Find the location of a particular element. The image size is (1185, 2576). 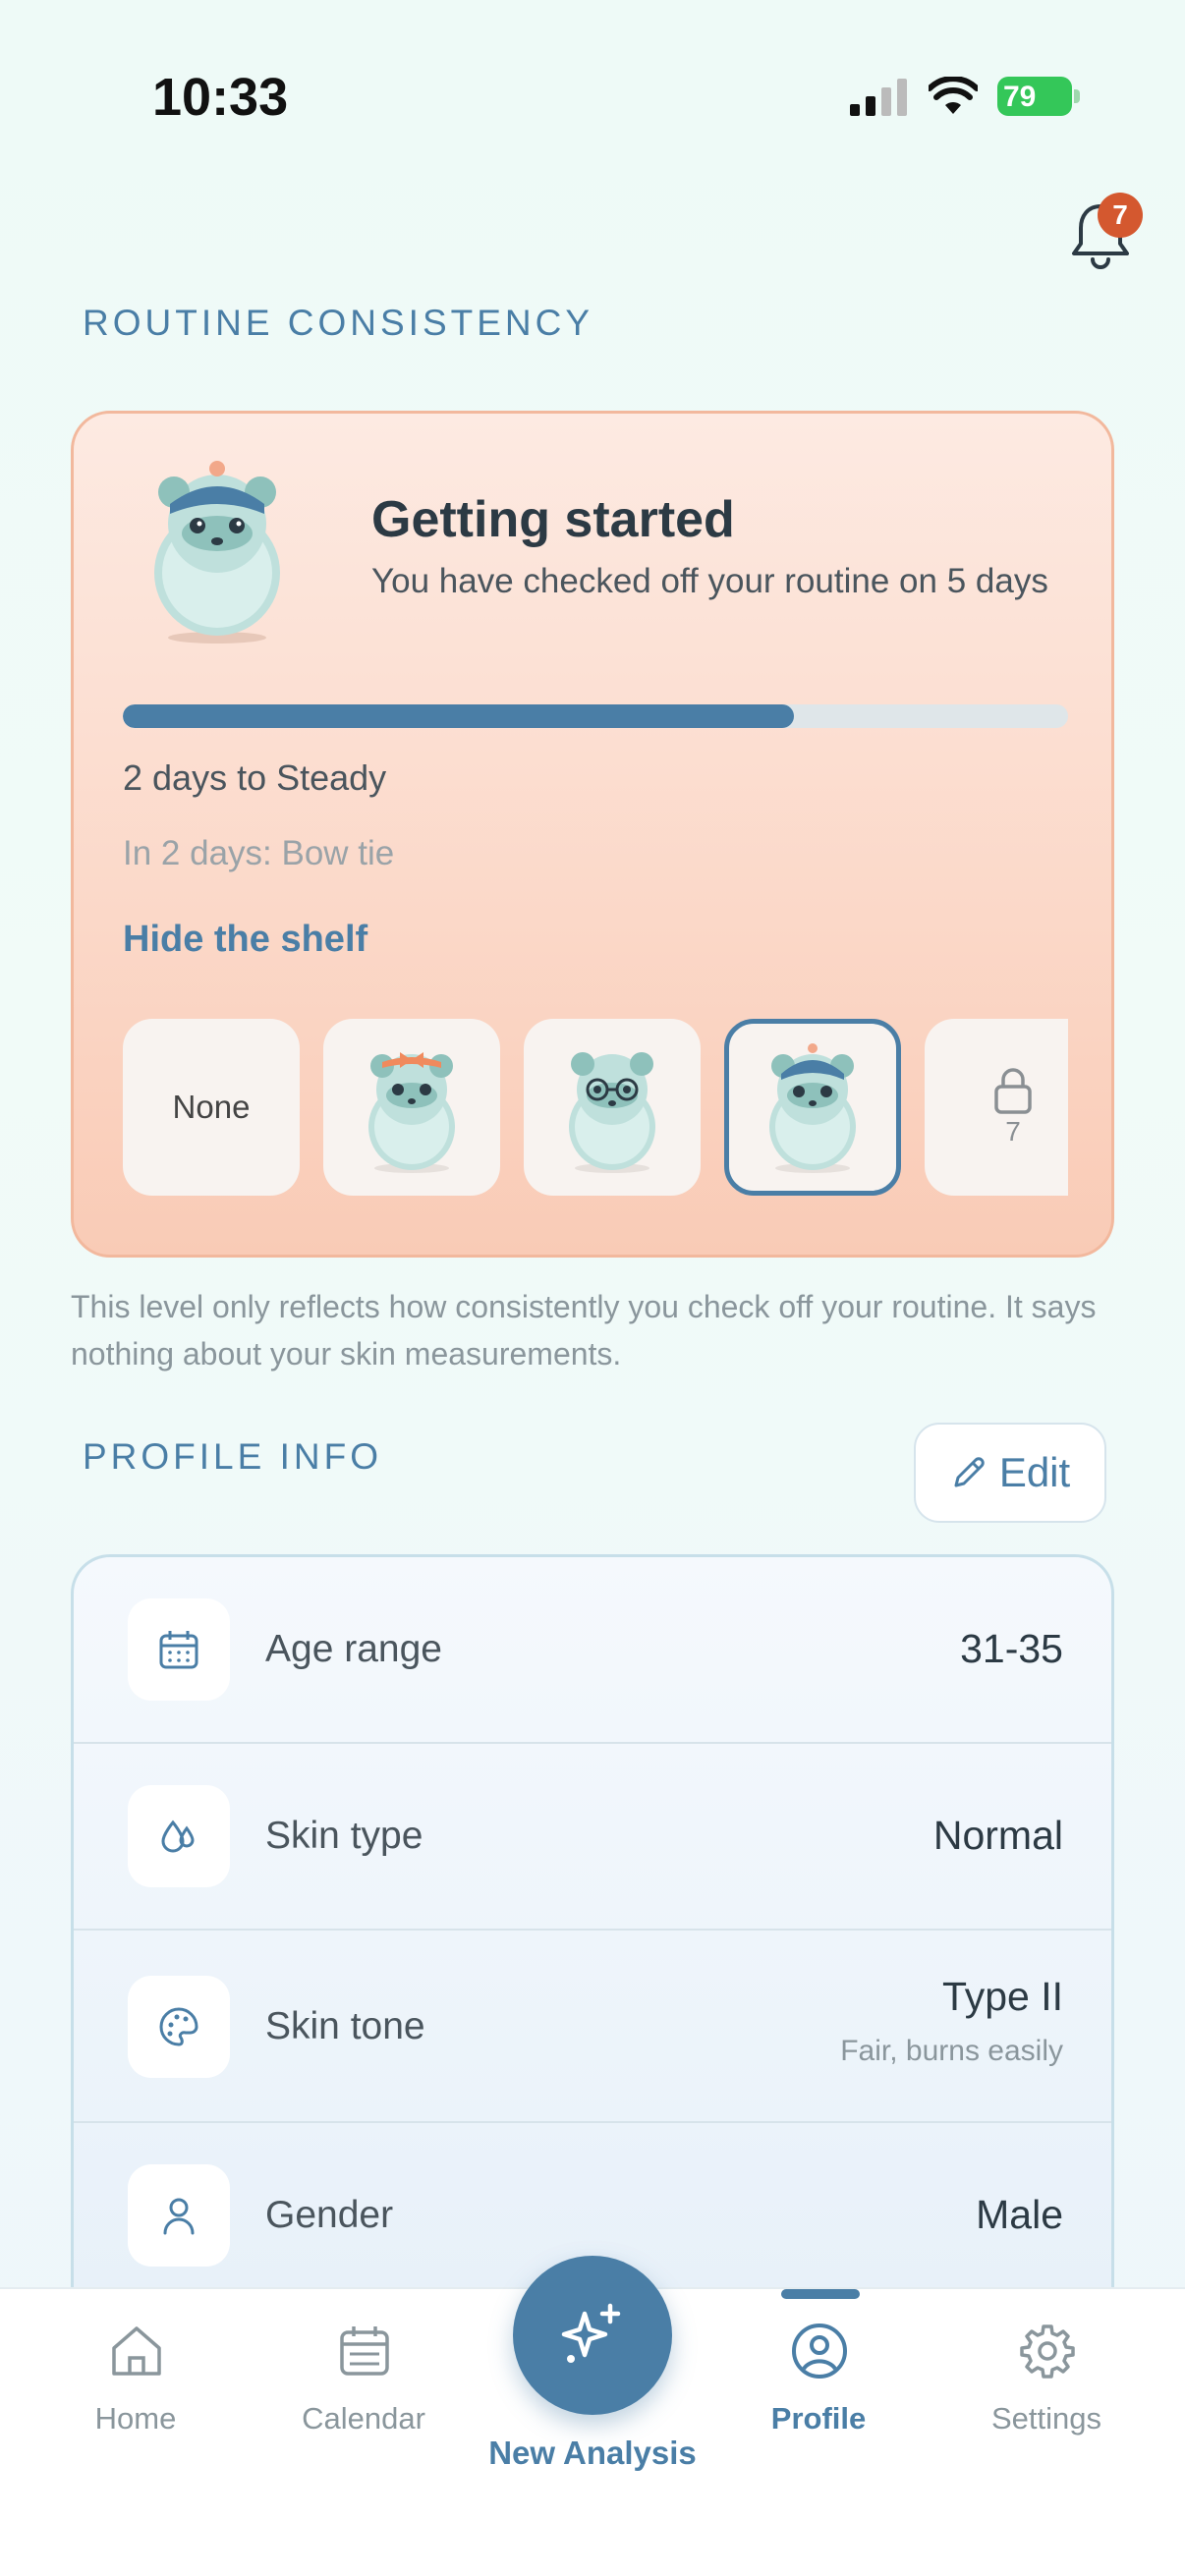

new-analysis-button is located at coordinates (592, 2335).